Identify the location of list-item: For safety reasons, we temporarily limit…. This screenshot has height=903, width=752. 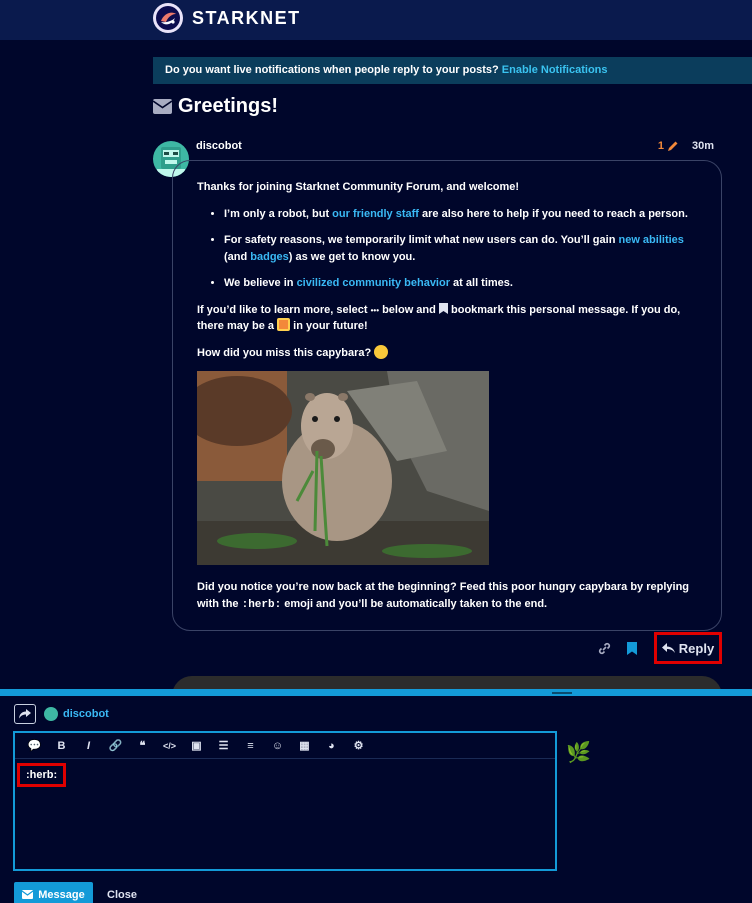
(460, 248).